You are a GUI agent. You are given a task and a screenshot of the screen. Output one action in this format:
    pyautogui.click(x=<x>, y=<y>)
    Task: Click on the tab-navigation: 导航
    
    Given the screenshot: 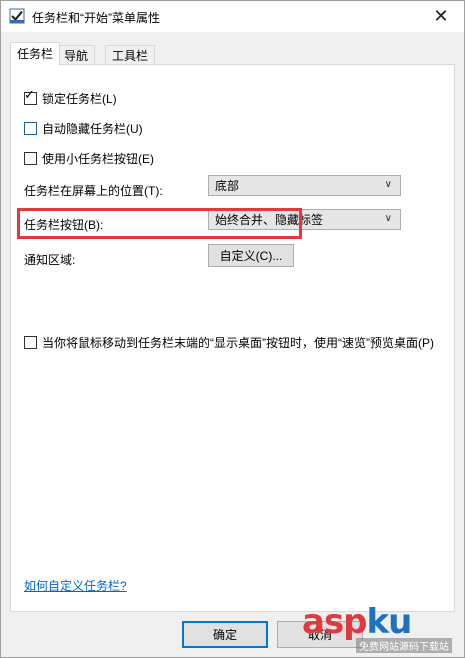 What is the action you would take?
    pyautogui.click(x=76, y=55)
    